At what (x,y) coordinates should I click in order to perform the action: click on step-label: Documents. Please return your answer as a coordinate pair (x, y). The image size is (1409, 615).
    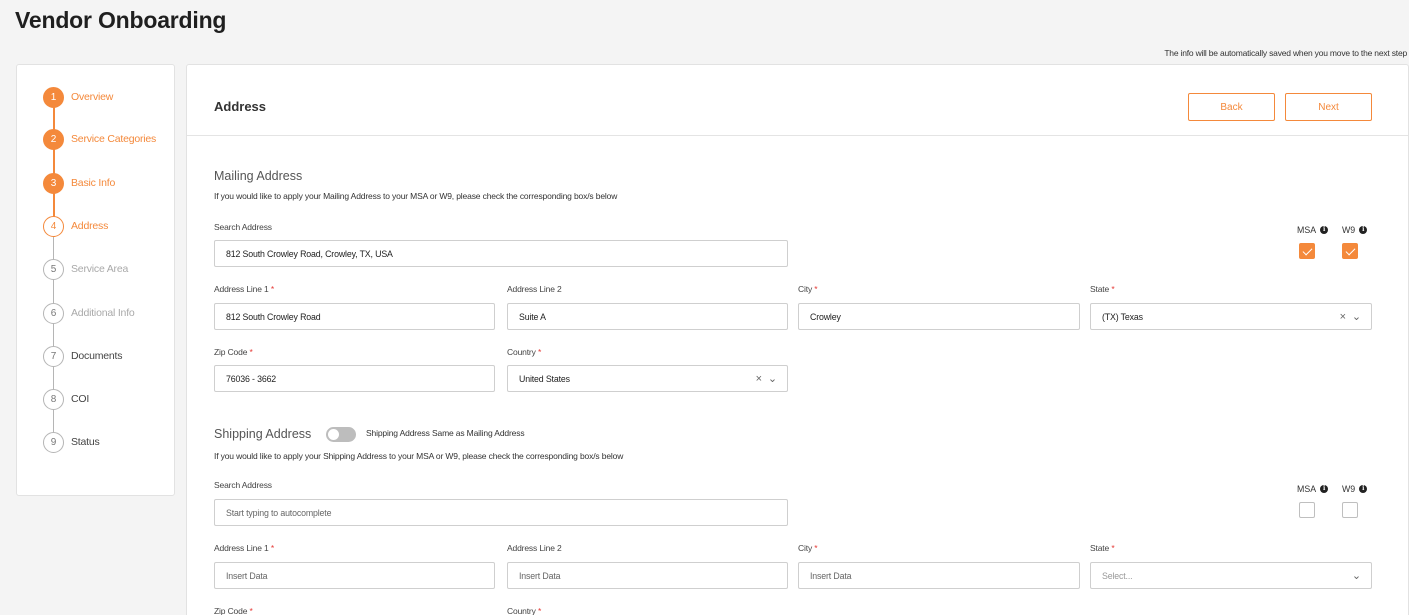
    Looking at the image, I should click on (97, 356).